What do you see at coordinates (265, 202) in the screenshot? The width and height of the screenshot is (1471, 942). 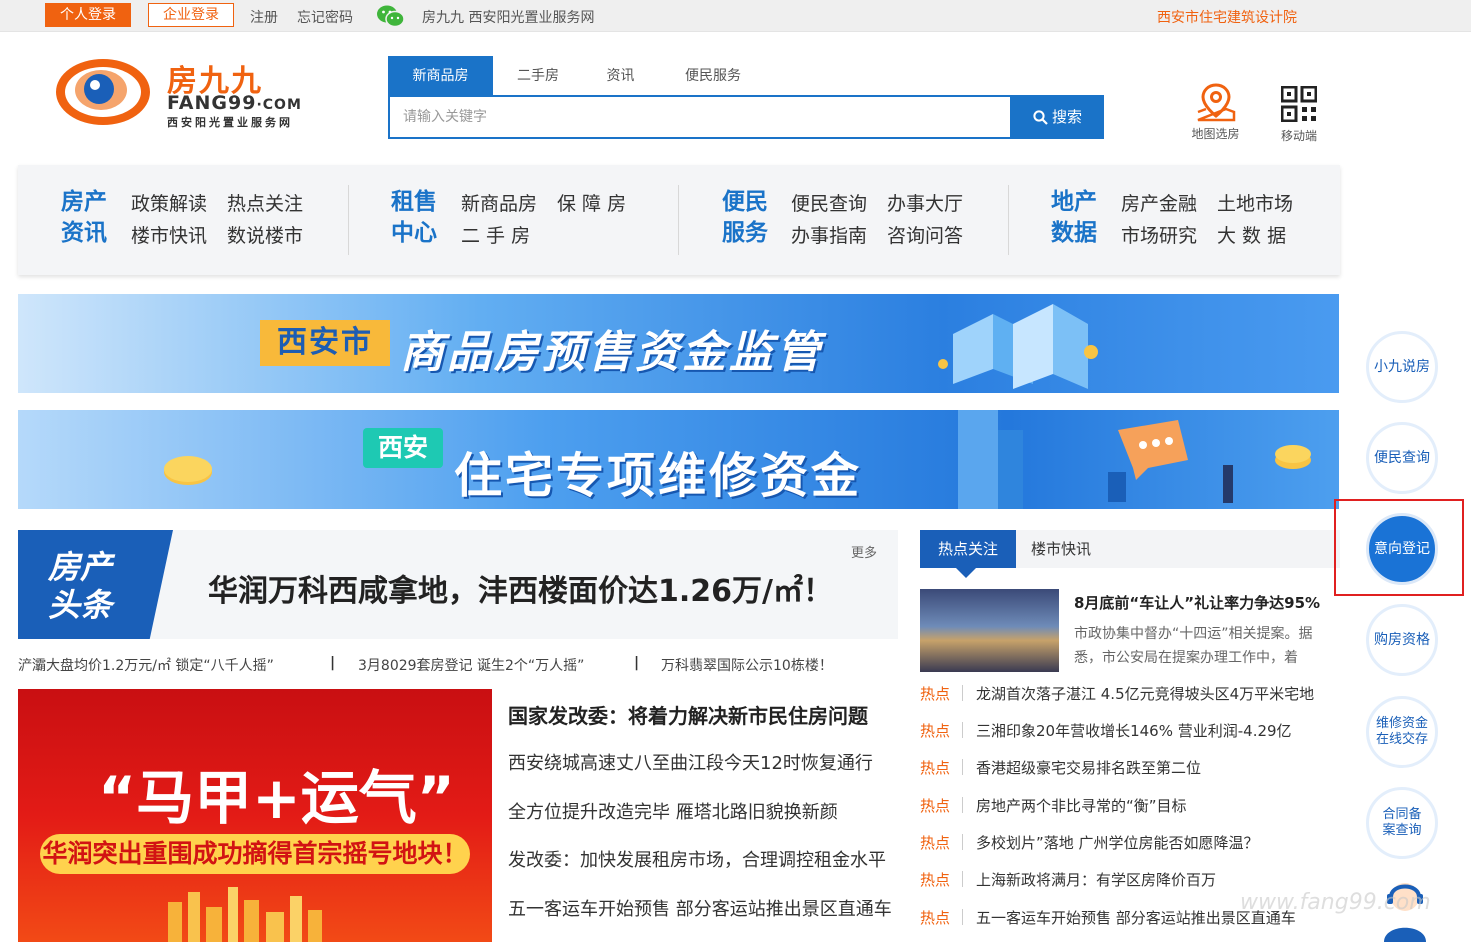 I see `nav-item-hot: 热点关注` at bounding box center [265, 202].